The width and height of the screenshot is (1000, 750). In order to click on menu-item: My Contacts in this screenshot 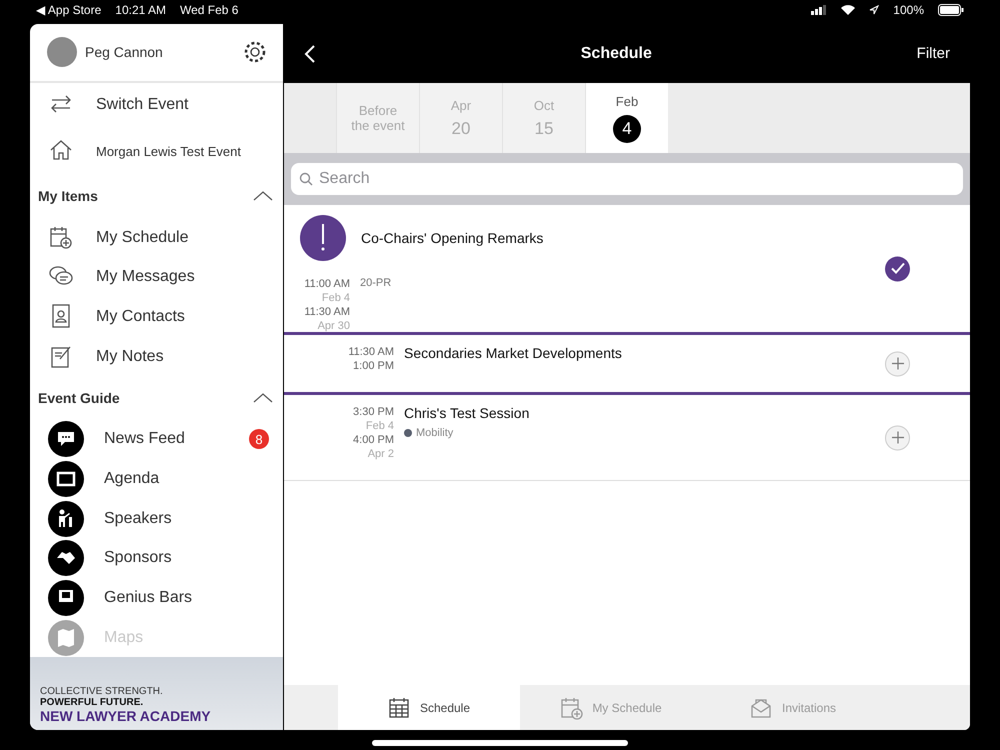, I will do `click(156, 317)`.